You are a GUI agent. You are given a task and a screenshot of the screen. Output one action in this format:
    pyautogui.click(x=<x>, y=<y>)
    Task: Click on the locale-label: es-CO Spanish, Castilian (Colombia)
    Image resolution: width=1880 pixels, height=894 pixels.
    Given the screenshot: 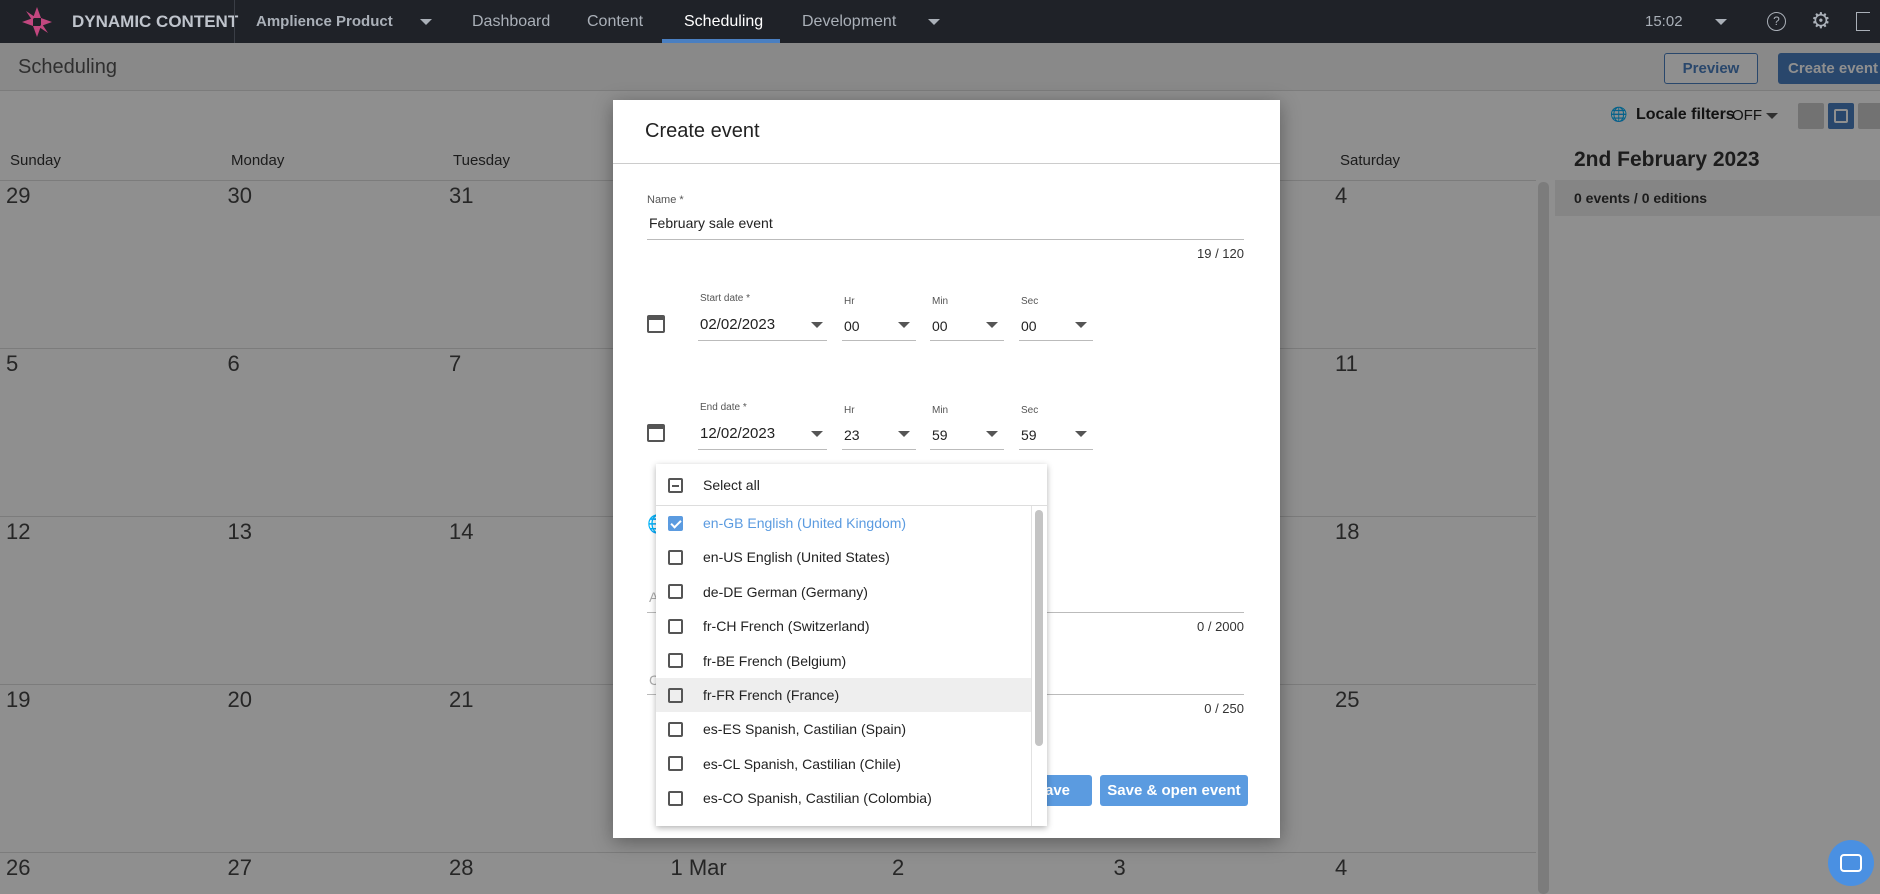 What is the action you would take?
    pyautogui.click(x=817, y=798)
    